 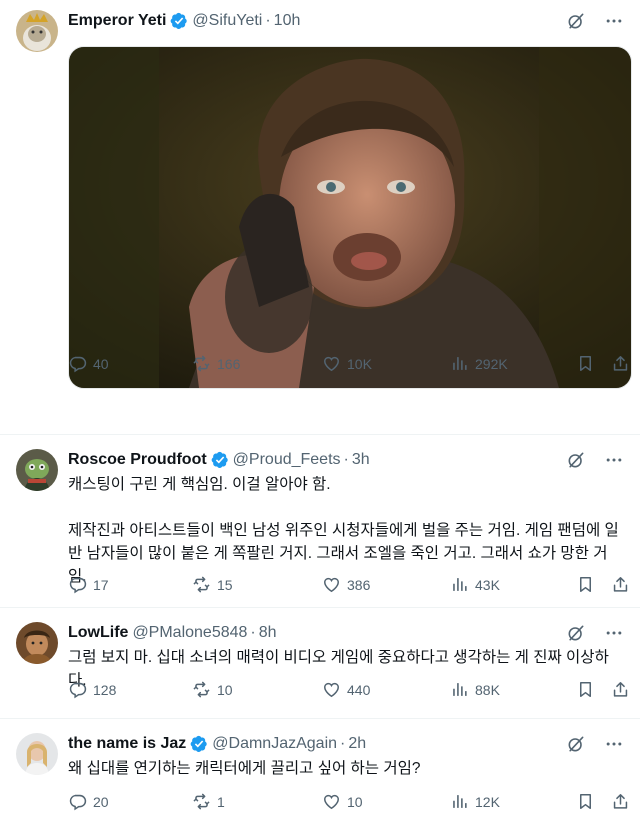 I want to click on views-button: 43K, so click(x=475, y=584).